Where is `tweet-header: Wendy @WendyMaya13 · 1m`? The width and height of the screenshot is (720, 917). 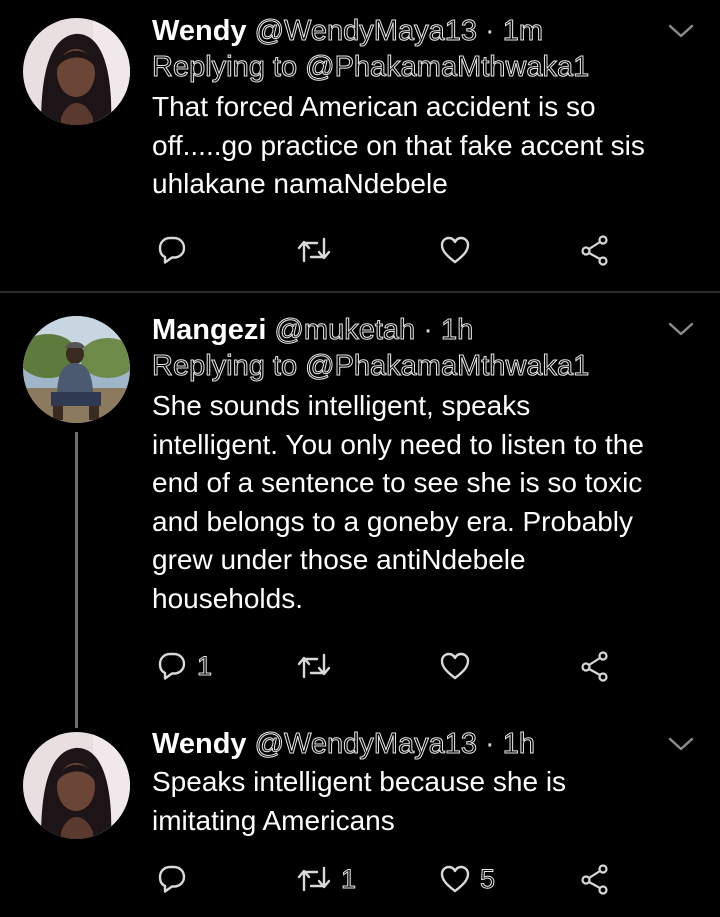 tweet-header: Wendy @WendyMaya13 · 1m is located at coordinates (424, 31).